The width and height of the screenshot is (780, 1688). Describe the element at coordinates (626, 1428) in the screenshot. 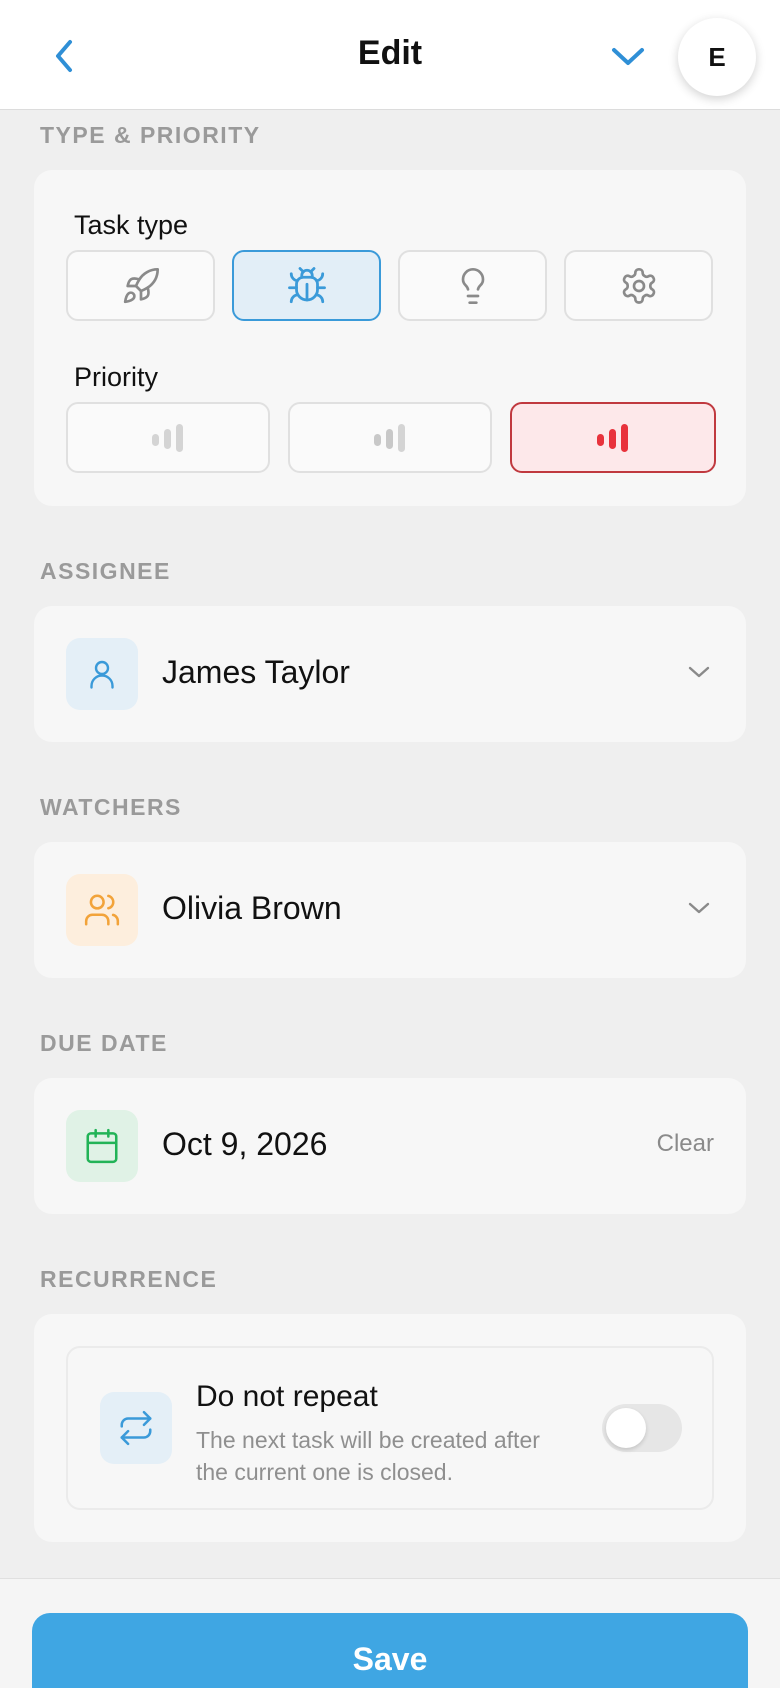

I see `toggle-knob` at that location.